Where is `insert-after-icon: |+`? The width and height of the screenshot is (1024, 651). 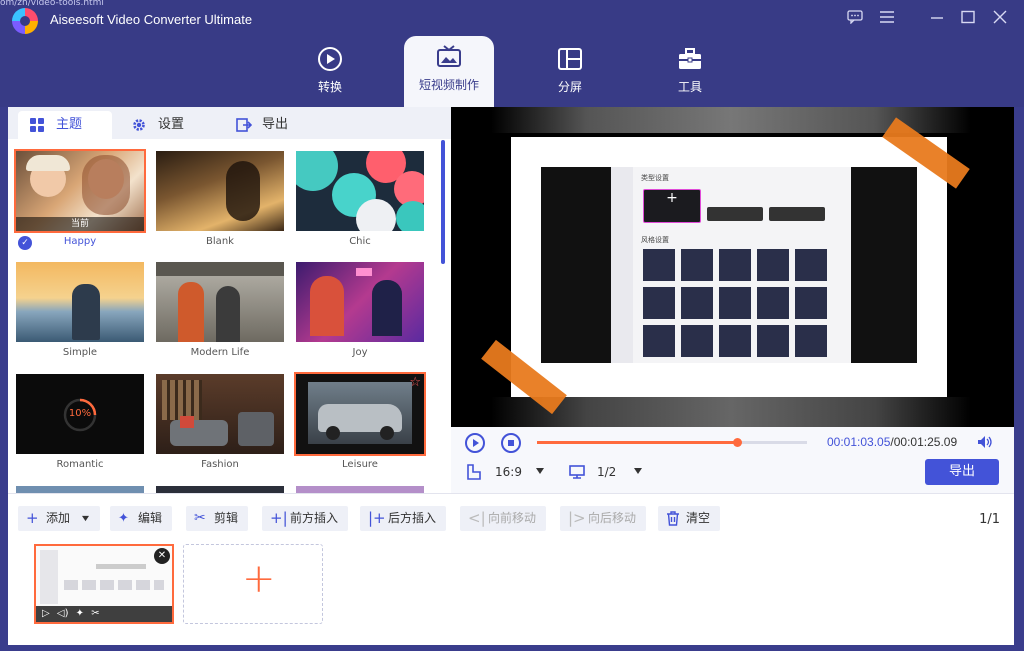 insert-after-icon: |+ is located at coordinates (377, 518).